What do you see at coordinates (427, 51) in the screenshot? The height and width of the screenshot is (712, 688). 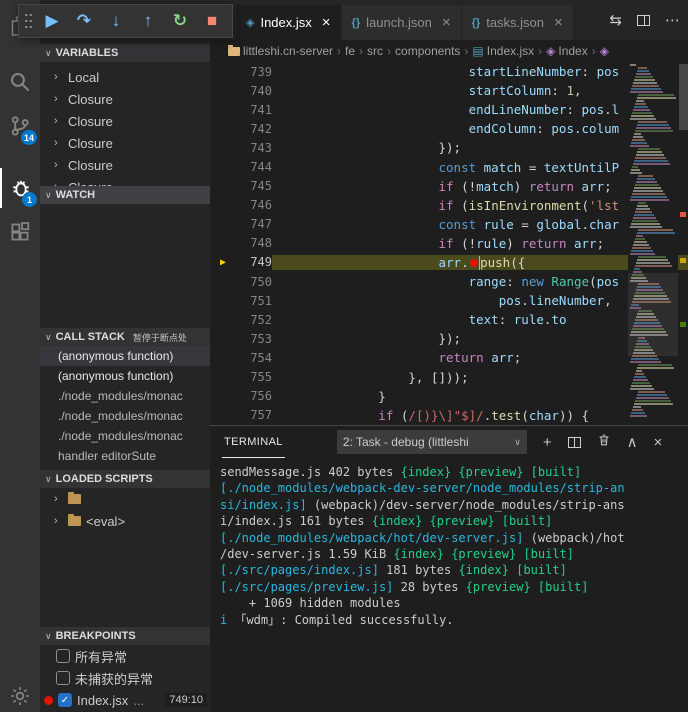 I see `breadcrumb-item: components` at bounding box center [427, 51].